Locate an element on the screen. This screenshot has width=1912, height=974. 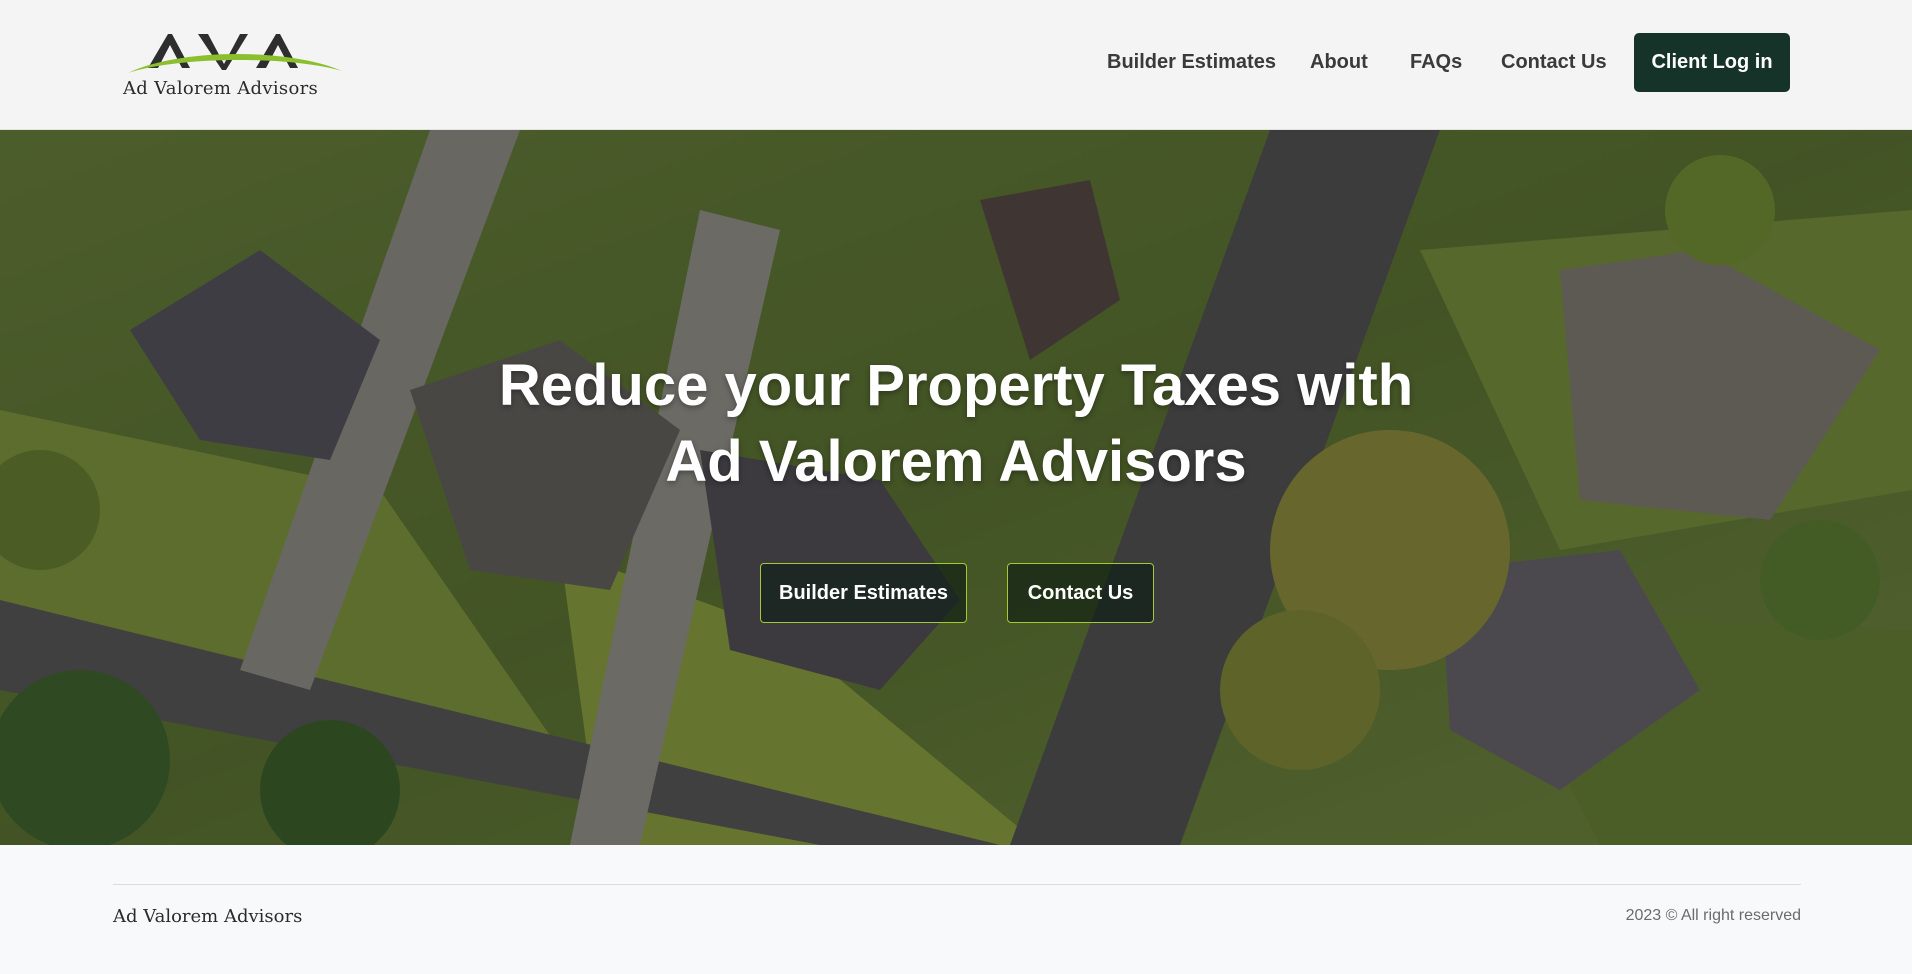
footer-brand: Ad Valorem Advisors is located at coordinates (208, 916).